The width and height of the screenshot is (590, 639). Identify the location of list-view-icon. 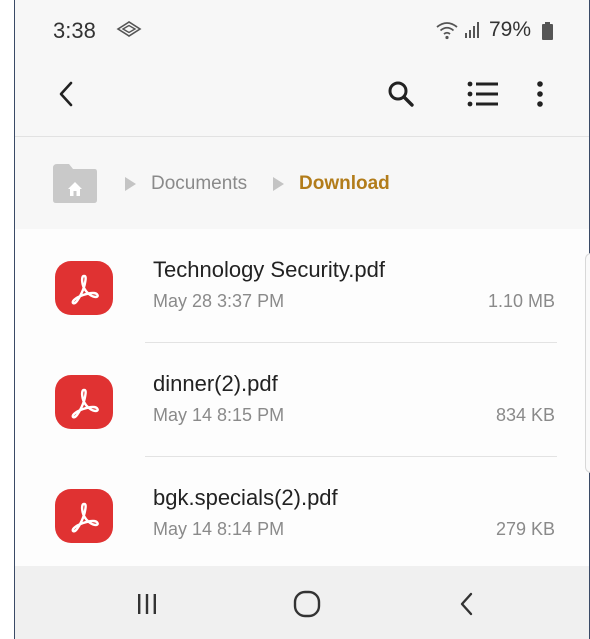
(482, 94).